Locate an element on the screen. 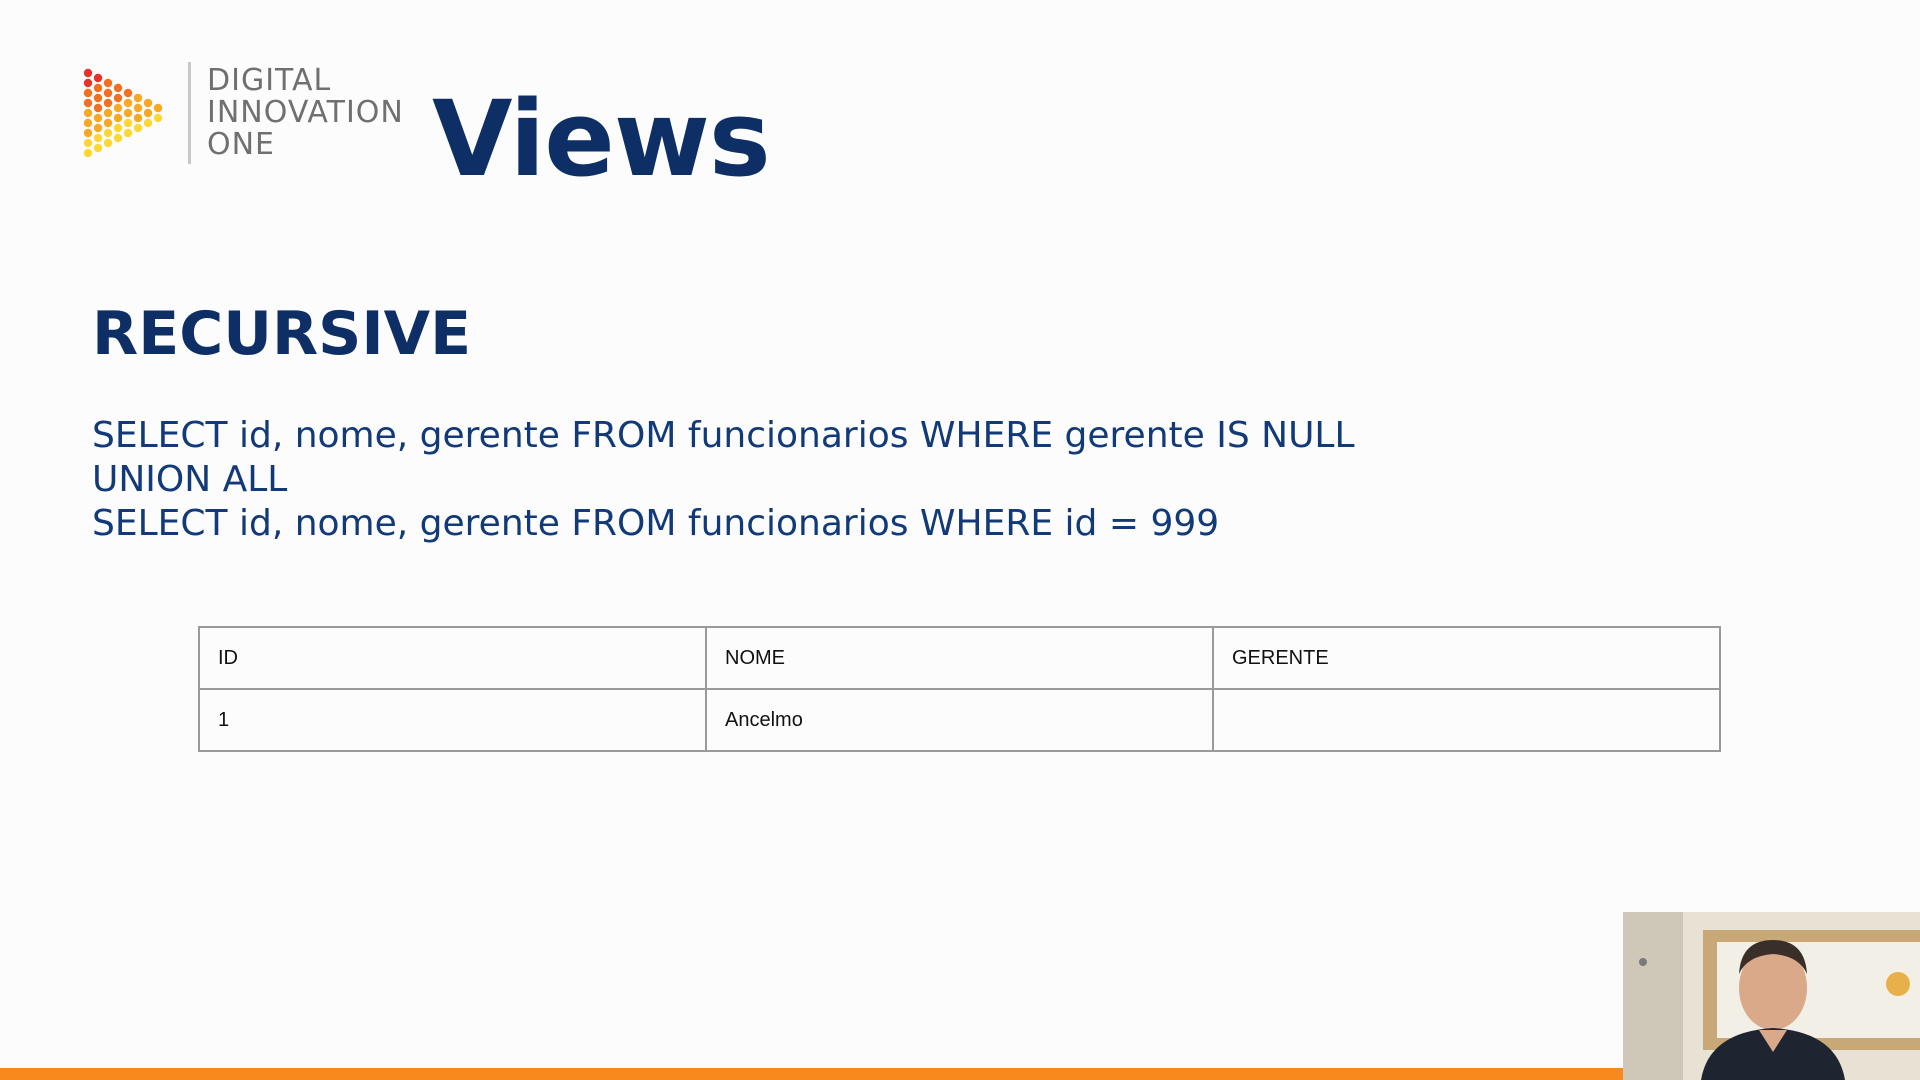 The height and width of the screenshot is (1080, 1920). sql-line: UNION ALL is located at coordinates (190, 479).